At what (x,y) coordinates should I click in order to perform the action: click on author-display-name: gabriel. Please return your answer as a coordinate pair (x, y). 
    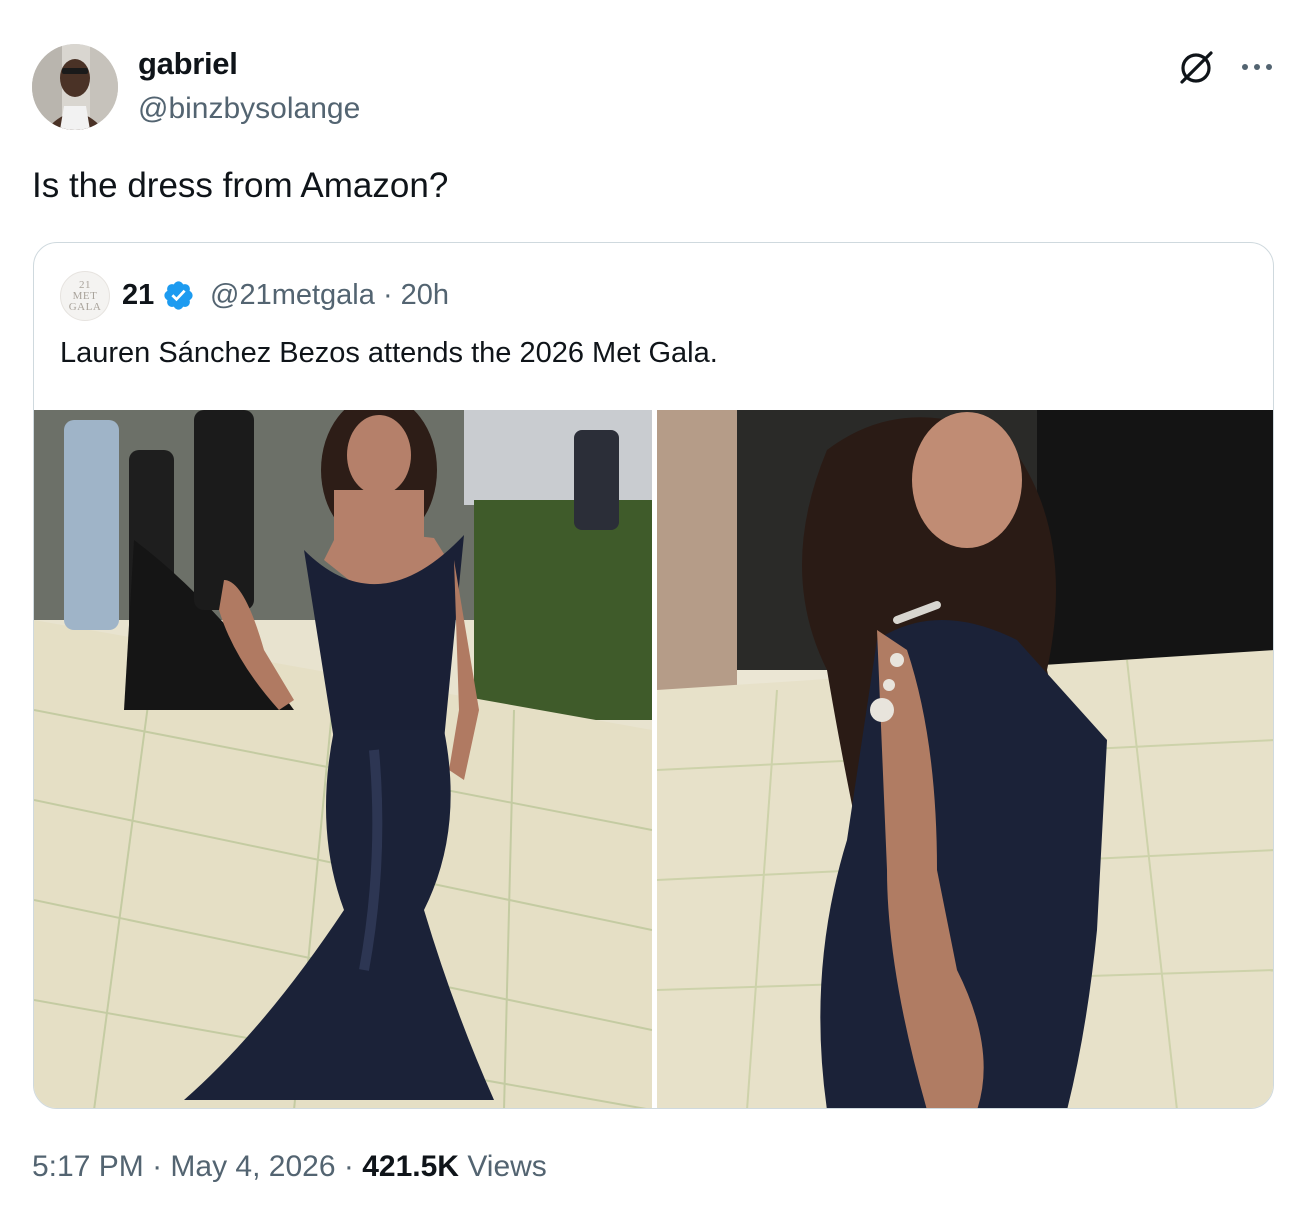
    Looking at the image, I should click on (188, 64).